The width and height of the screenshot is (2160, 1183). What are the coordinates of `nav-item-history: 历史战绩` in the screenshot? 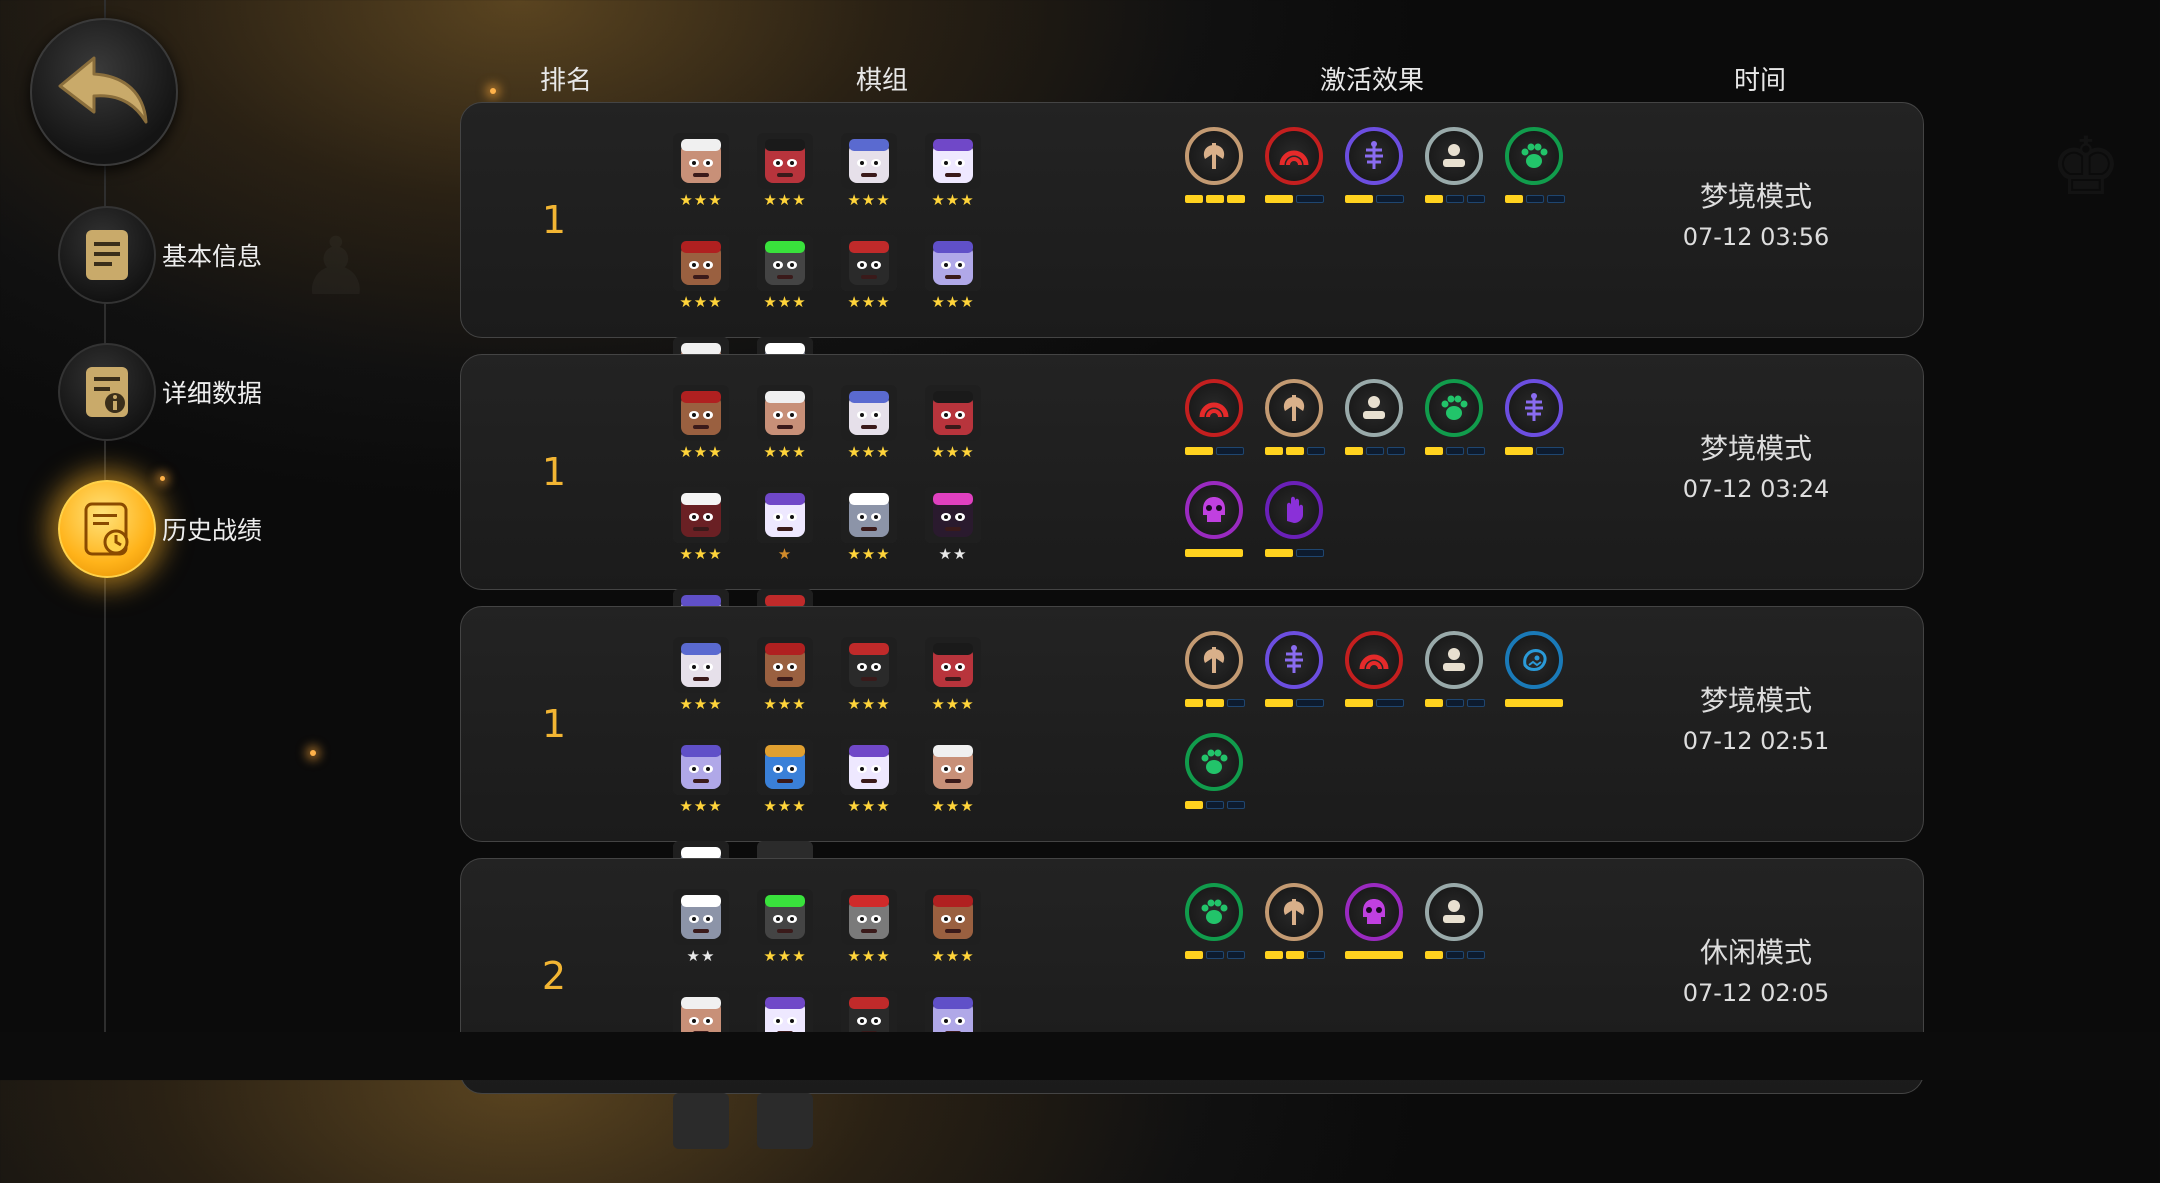 It's located at (160, 529).